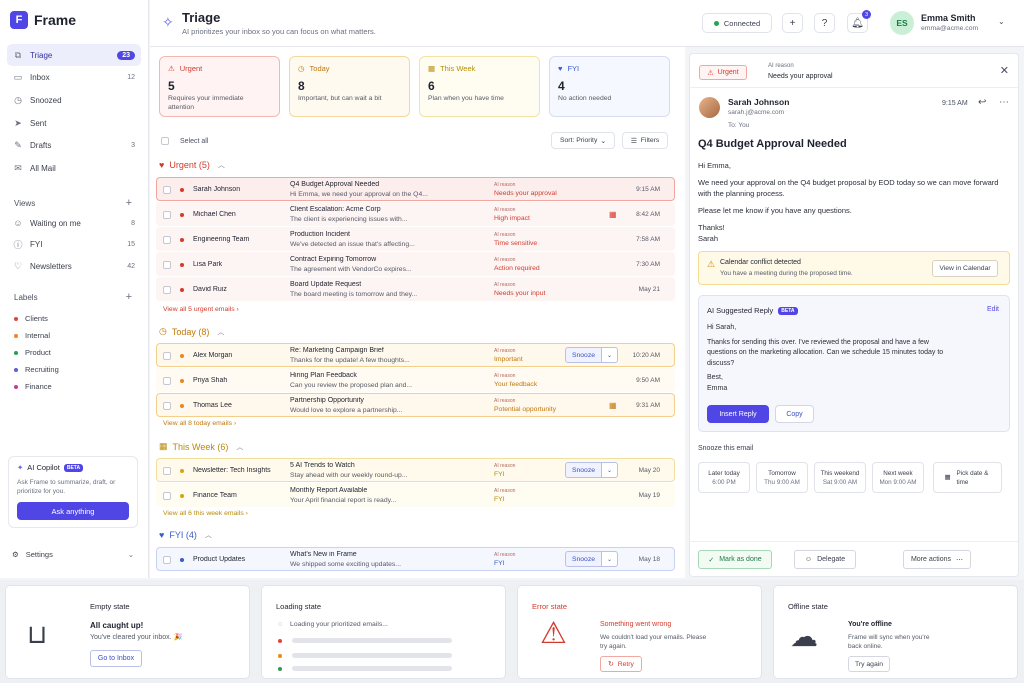 This screenshot has width=1024, height=683. I want to click on snooze-option-this-weekend: This weekend Sat 9:00 AM, so click(840, 477).